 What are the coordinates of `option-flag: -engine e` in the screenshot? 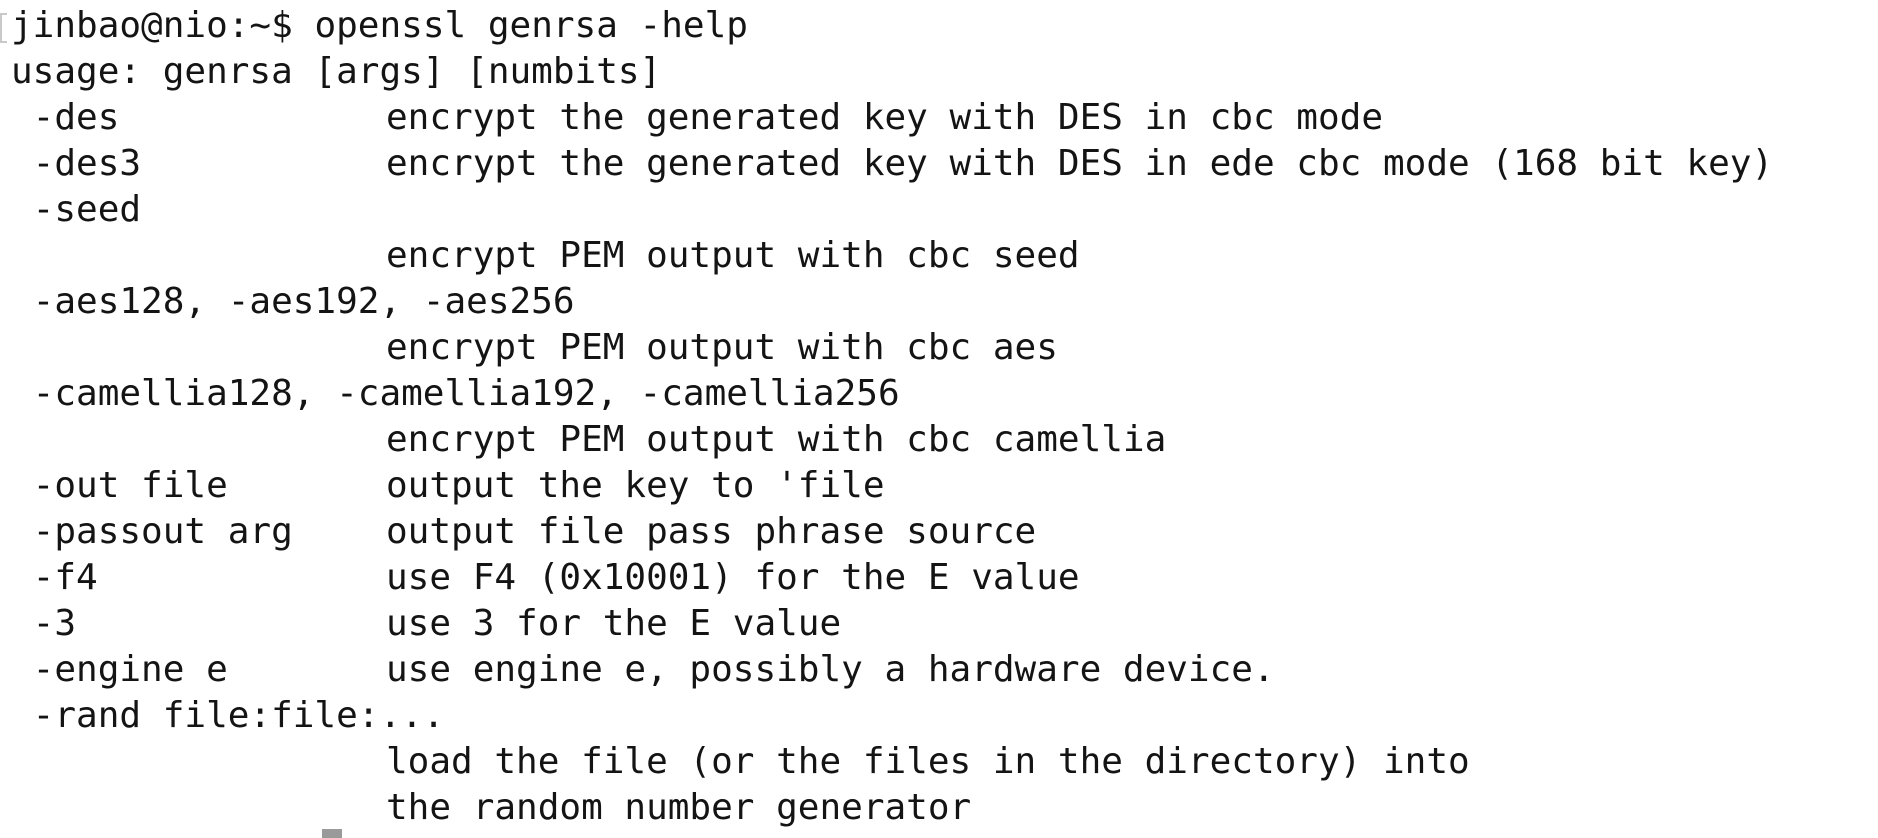 It's located at (119, 669).